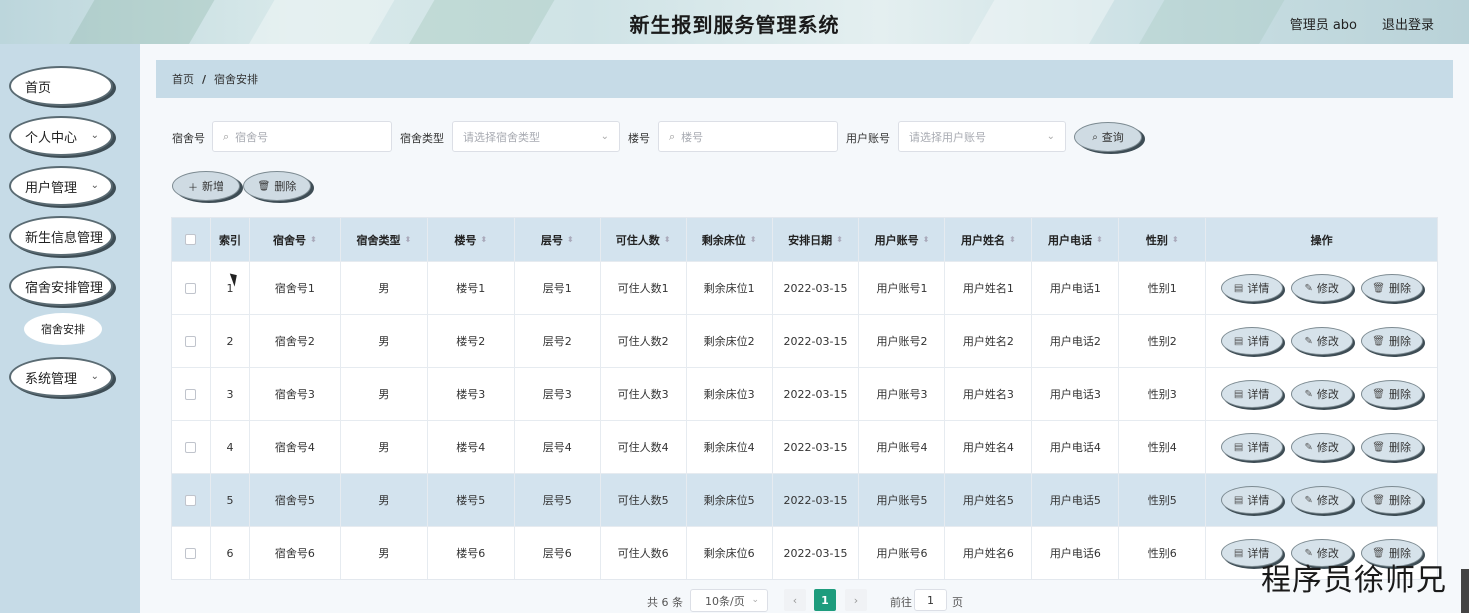 This screenshot has height=613, width=1469. I want to click on batch-delete-button: 🗑 删除, so click(277, 186).